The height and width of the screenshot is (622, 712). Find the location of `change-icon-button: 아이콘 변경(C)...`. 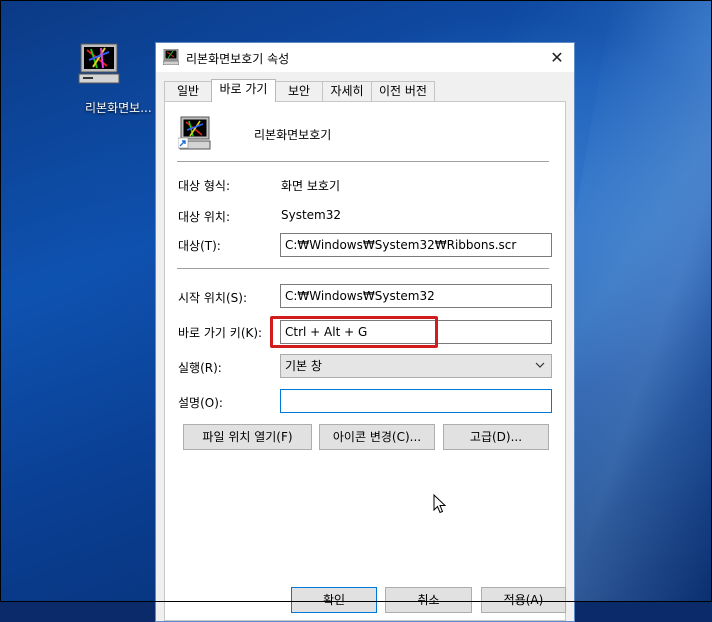

change-icon-button: 아이콘 변경(C)... is located at coordinates (377, 437).